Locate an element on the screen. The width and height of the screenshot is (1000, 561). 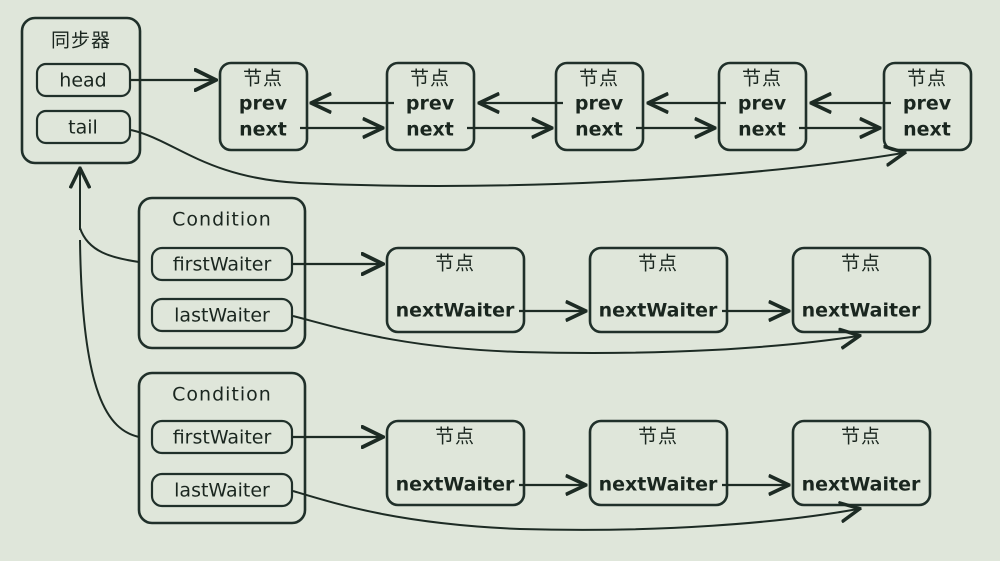
sync-node-1: 节点 prev next is located at coordinates (263, 106).